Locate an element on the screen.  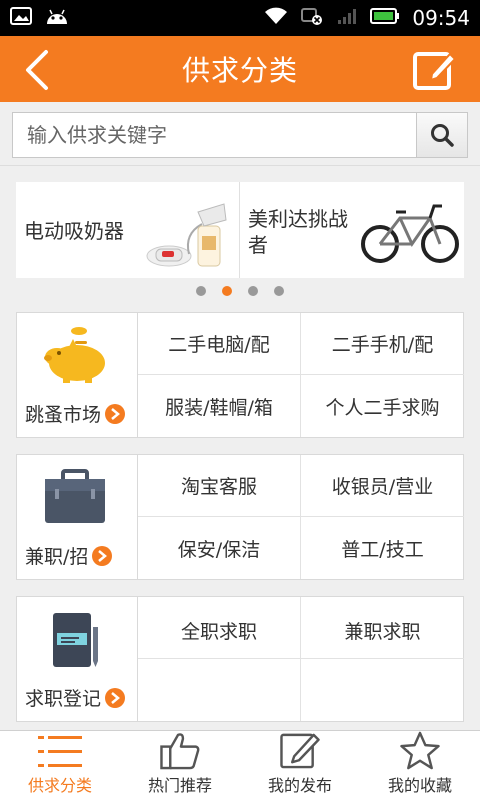
signal-icon is located at coordinates (347, 18).